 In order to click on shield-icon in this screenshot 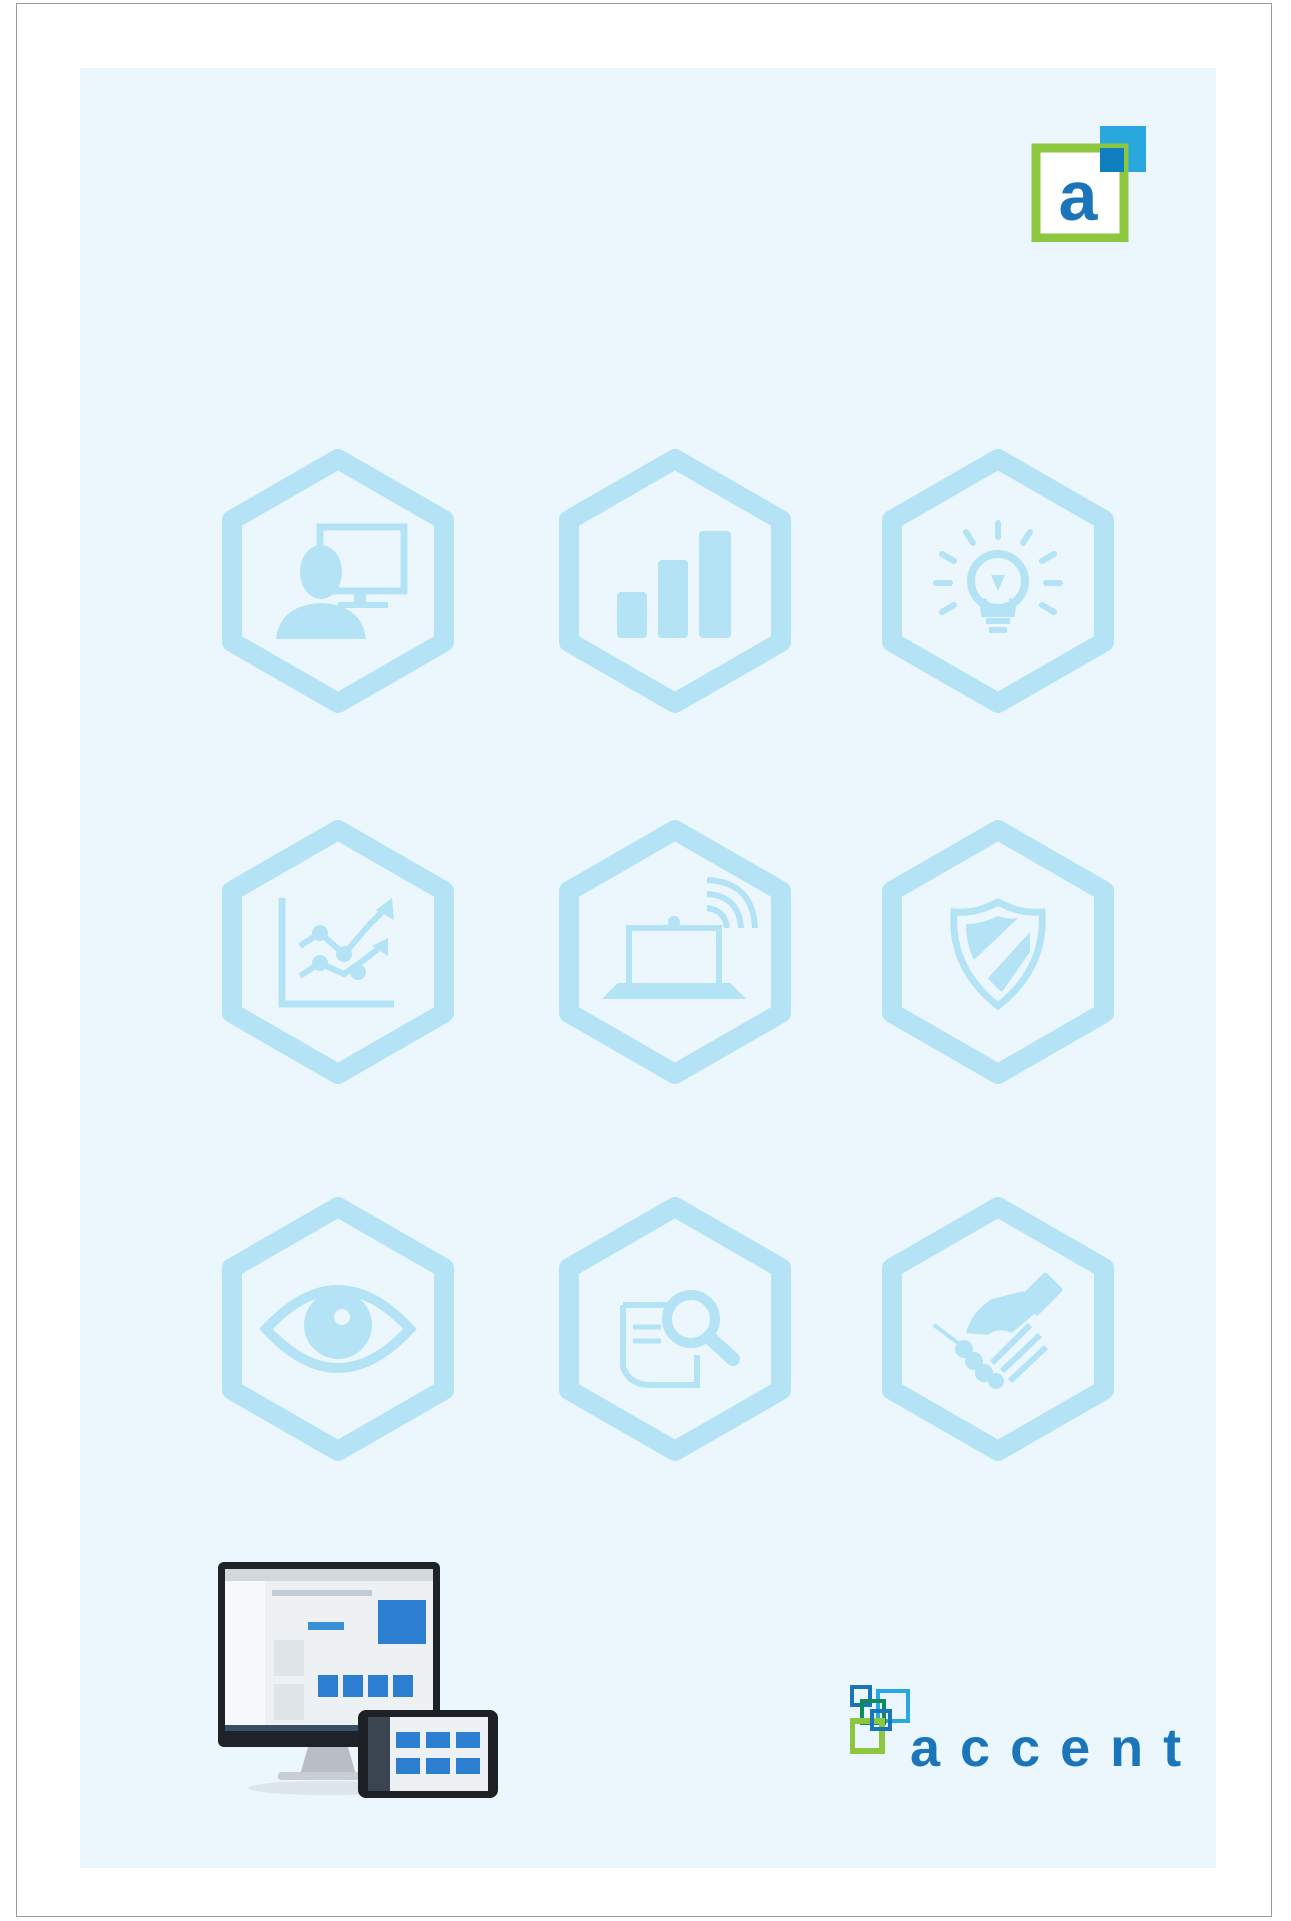, I will do `click(998, 954)`.